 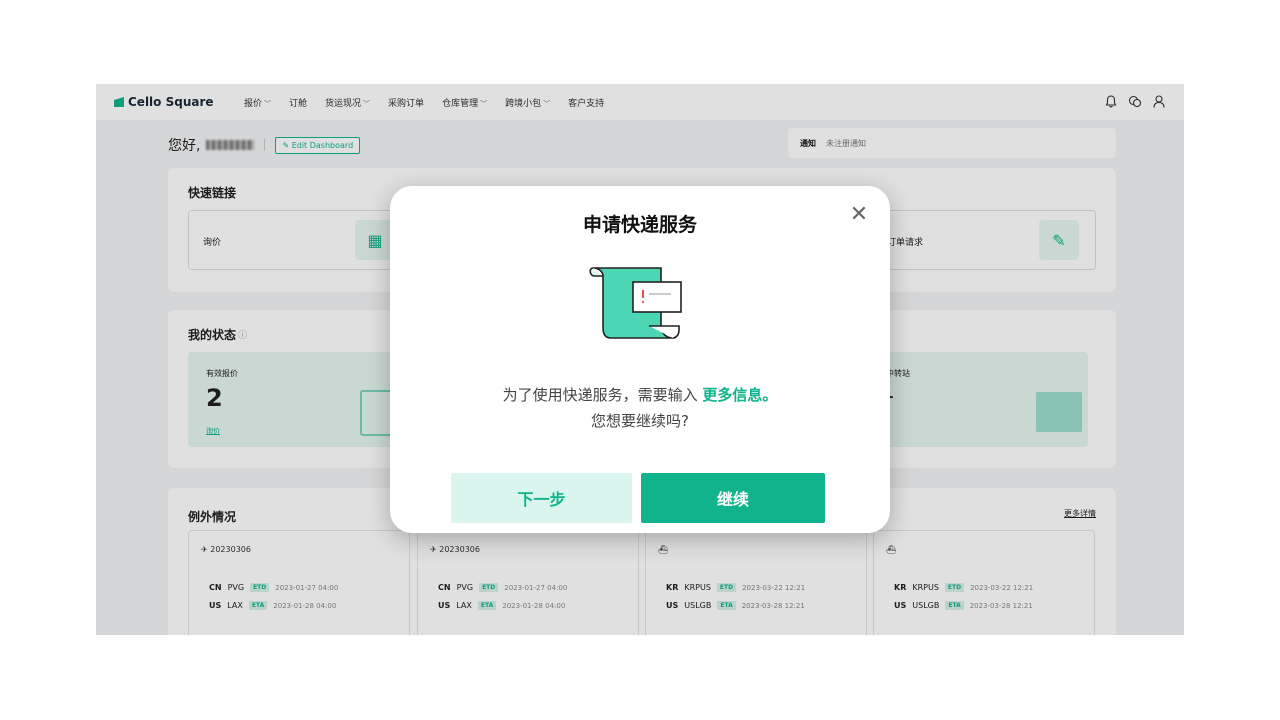 I want to click on next-step-button: 下一步, so click(x=541, y=498).